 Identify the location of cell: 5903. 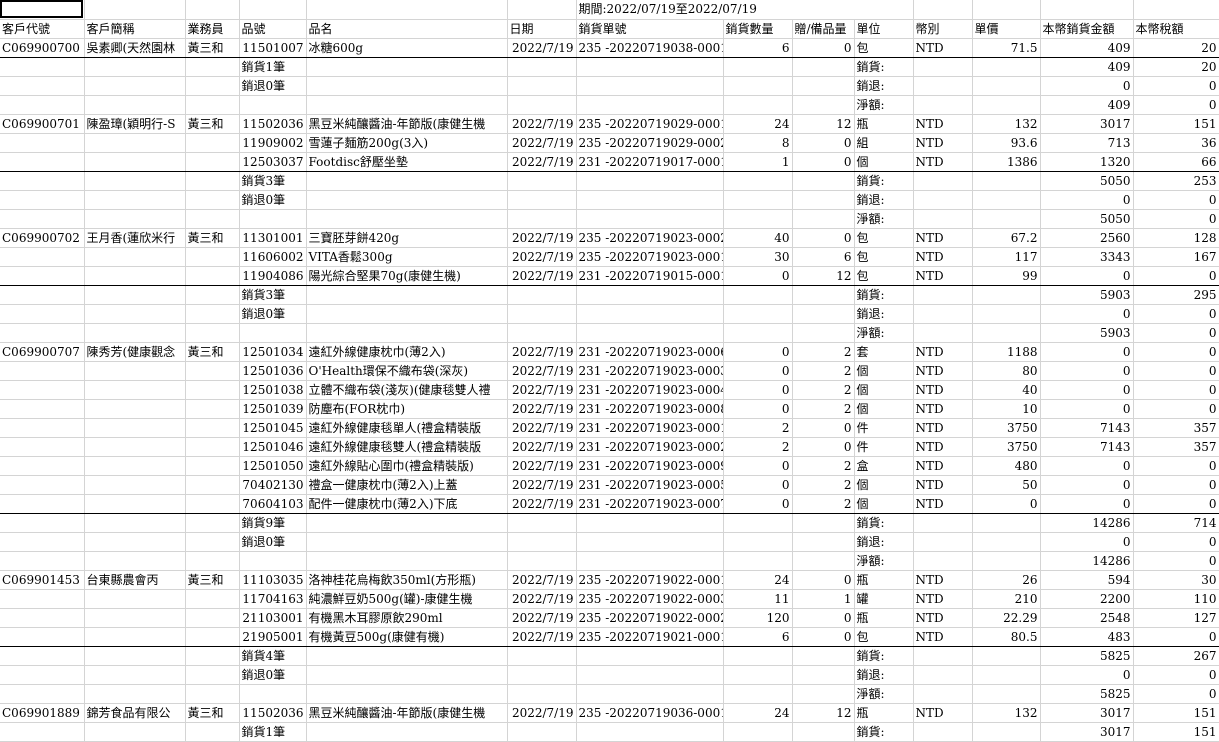
(1087, 333).